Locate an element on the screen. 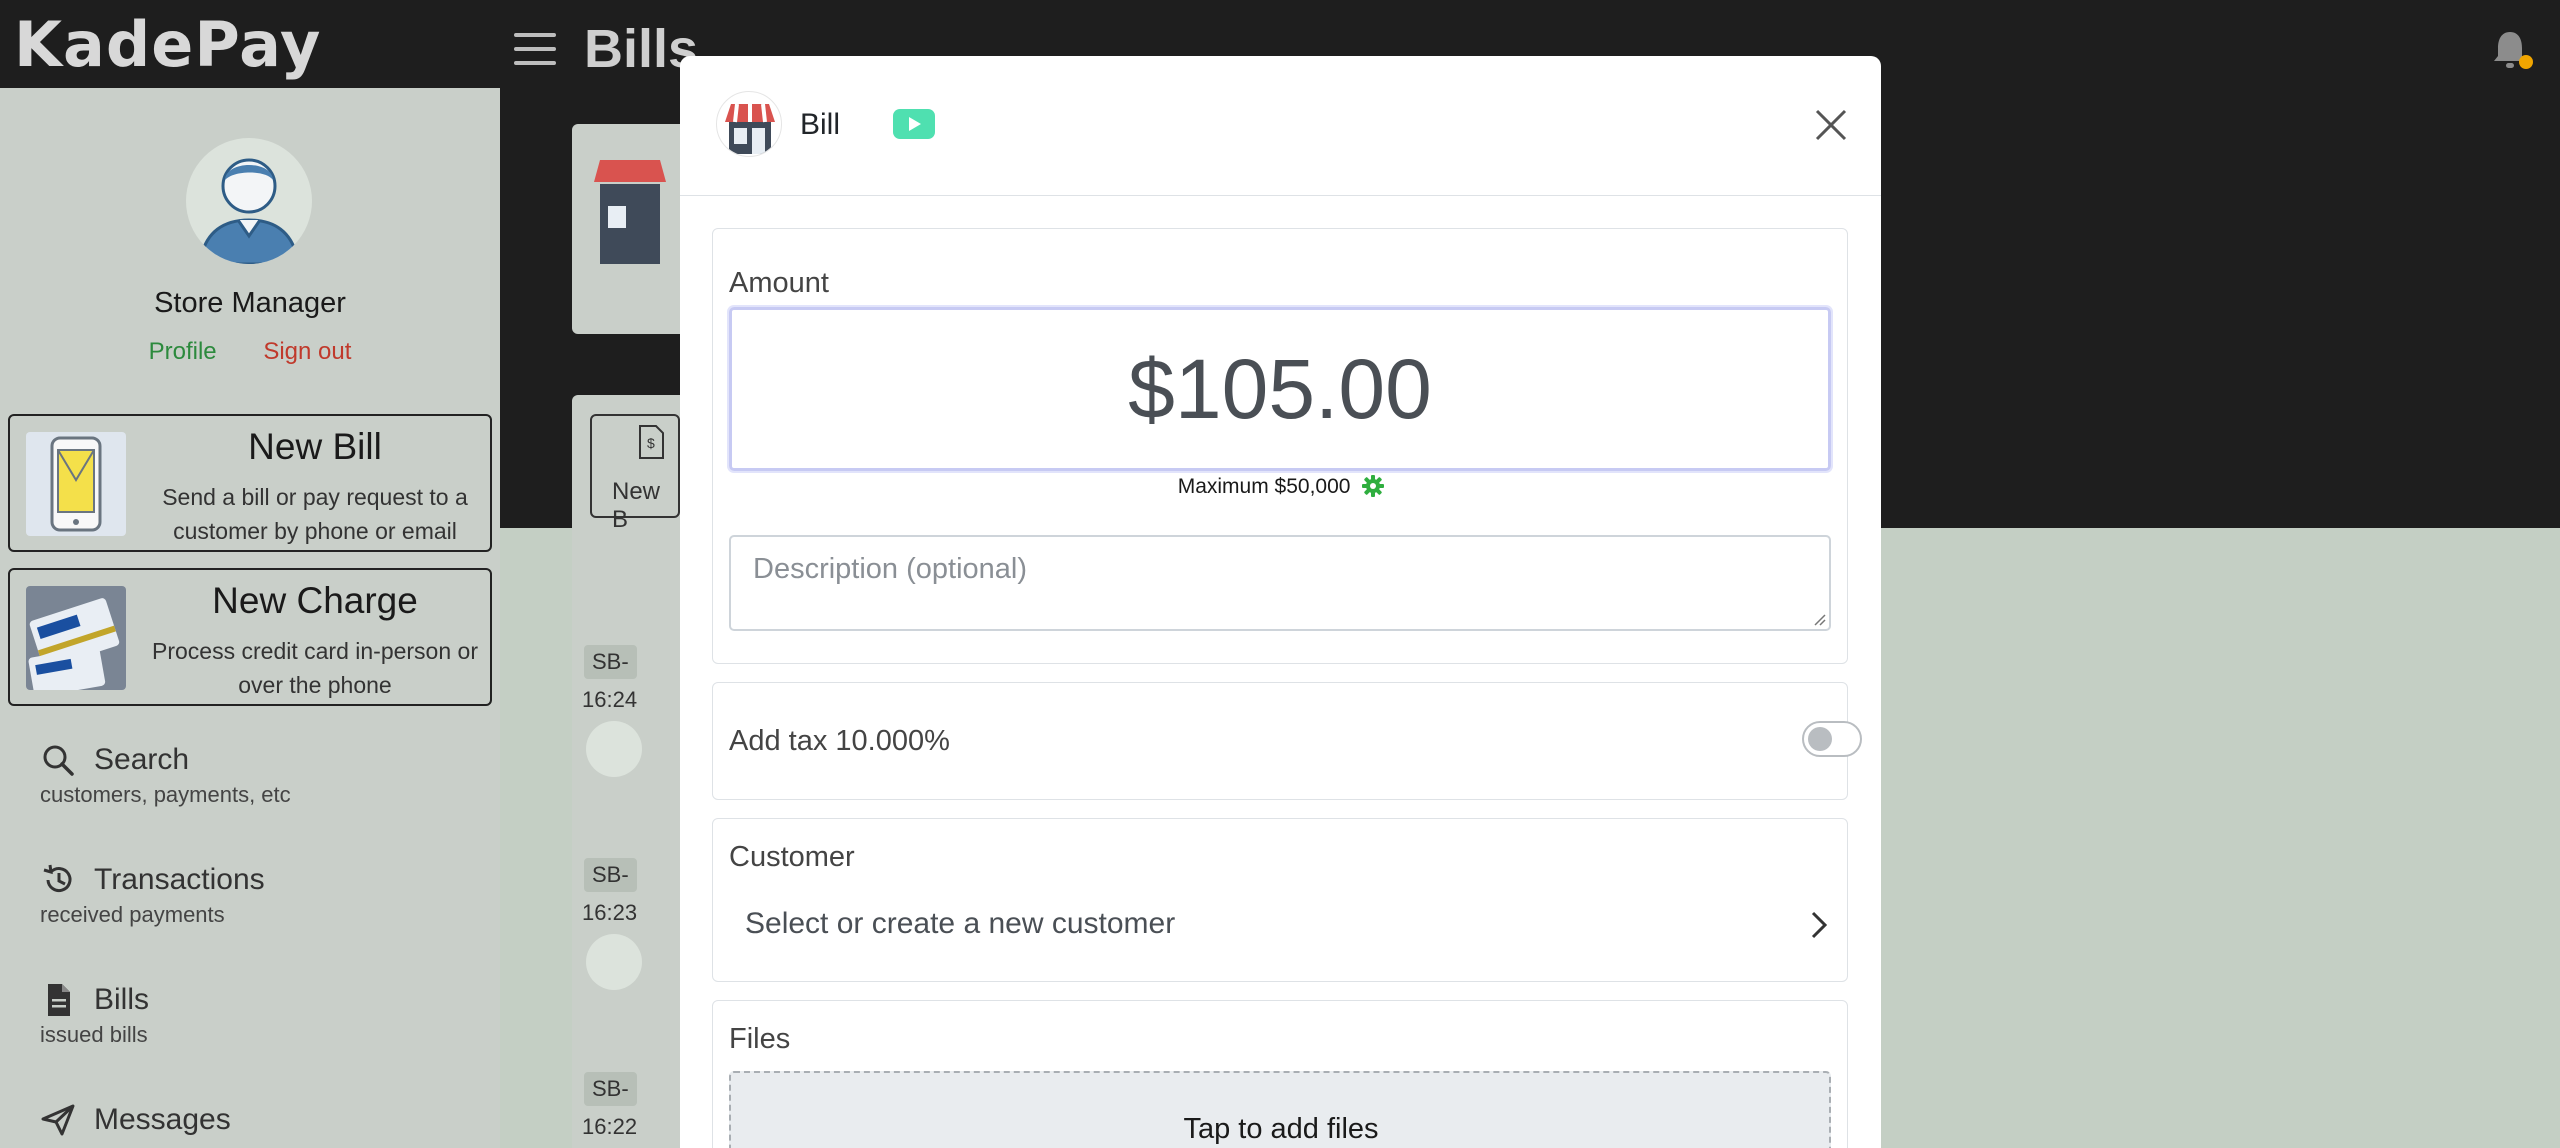 The height and width of the screenshot is (1148, 2560). app-logo: KadePay is located at coordinates (167, 44).